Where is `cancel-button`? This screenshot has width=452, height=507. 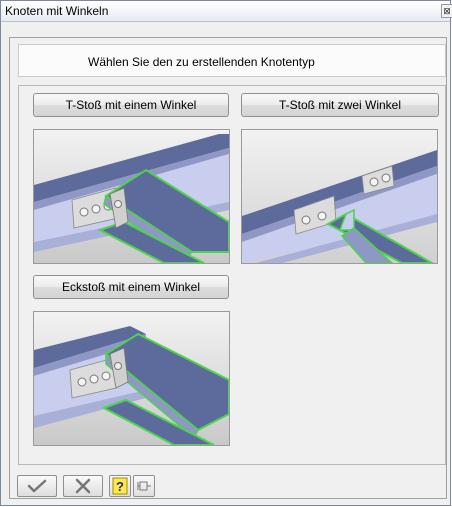
cancel-button is located at coordinates (83, 486).